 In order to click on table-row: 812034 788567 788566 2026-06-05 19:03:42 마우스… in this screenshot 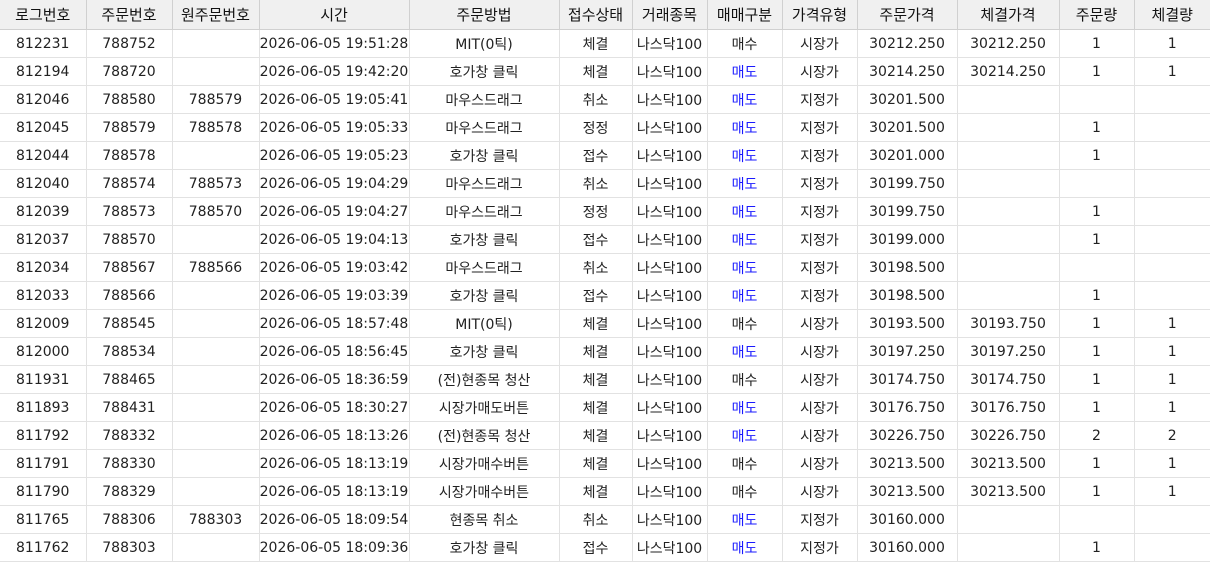, I will do `click(605, 267)`.